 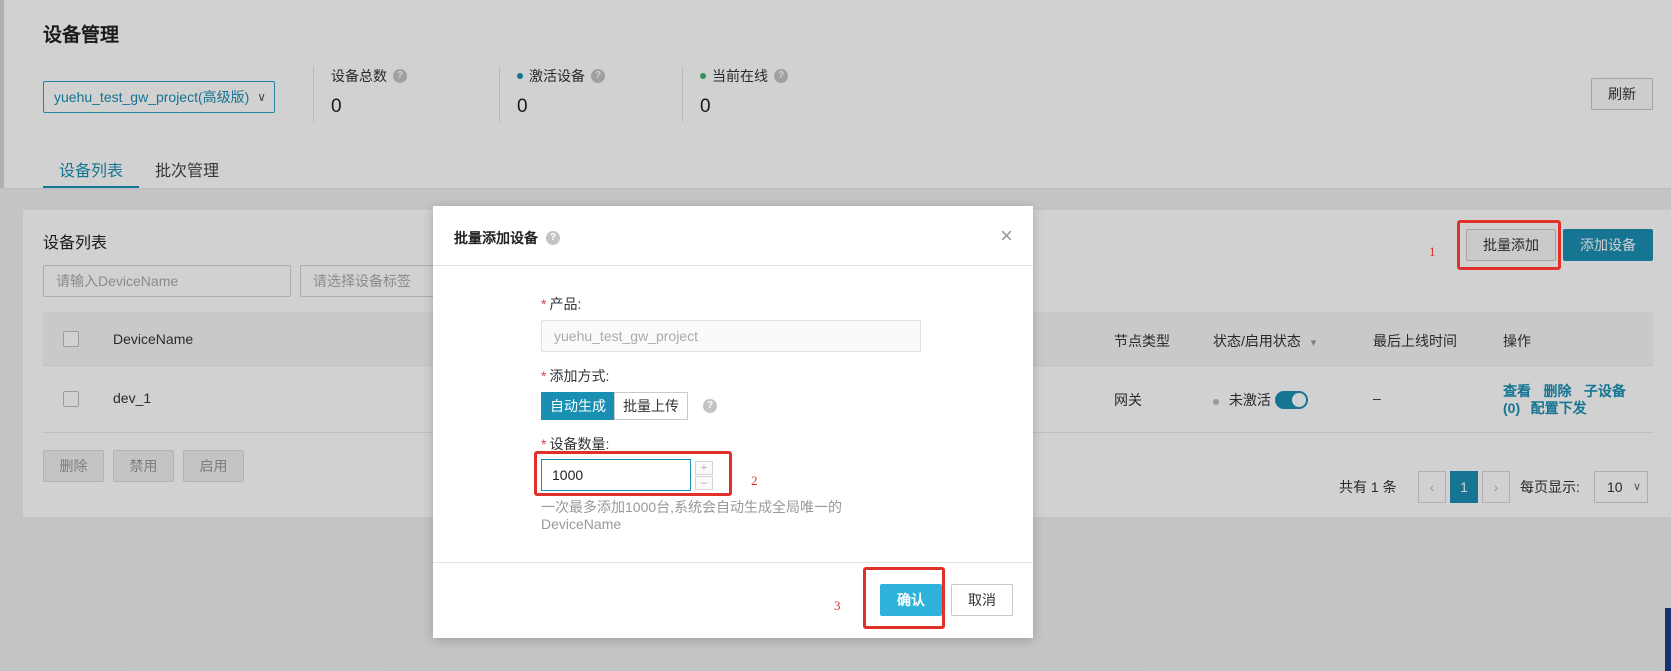 I want to click on dialog-title: 批量添加设备 ?, so click(x=507, y=238).